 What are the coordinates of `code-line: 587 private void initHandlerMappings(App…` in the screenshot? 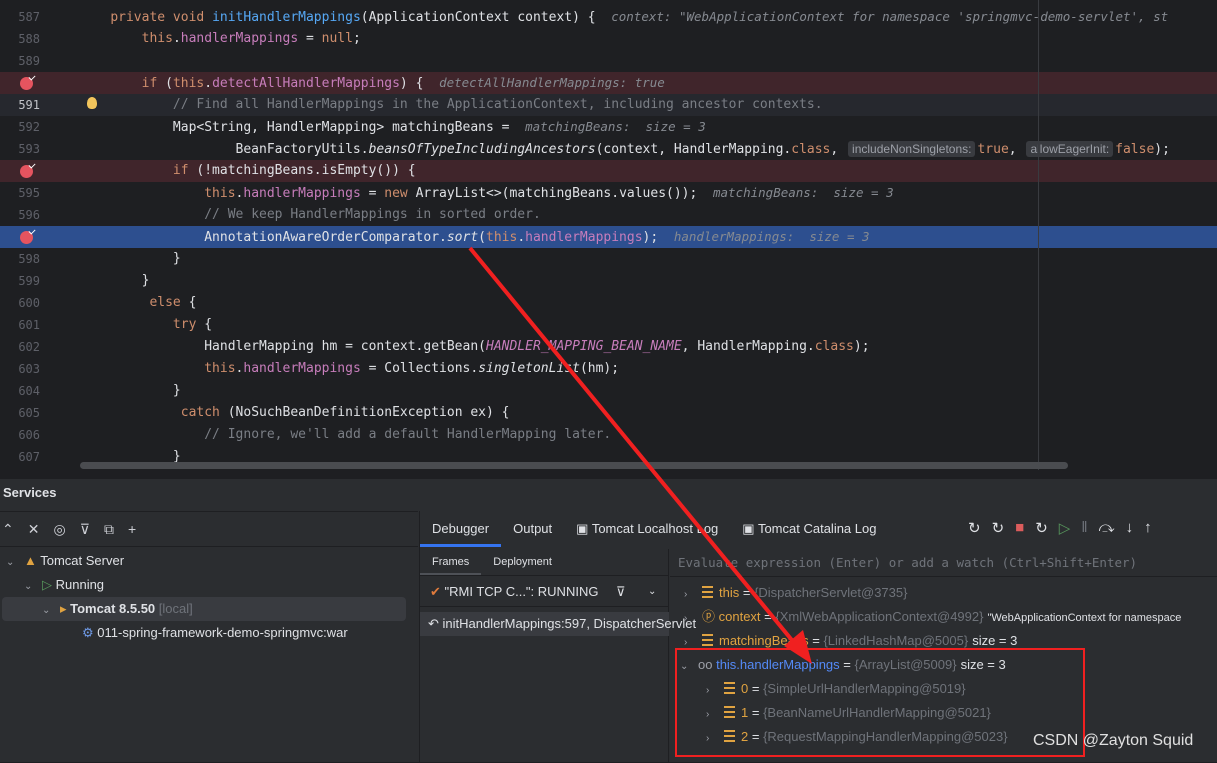 It's located at (608, 17).